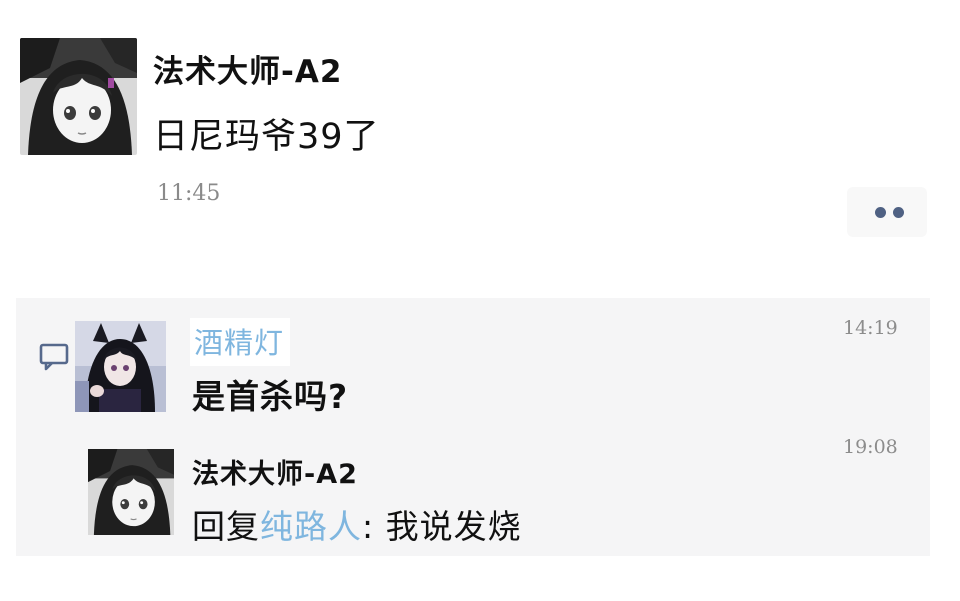  I want to click on reply-mention-link: 纯路人, so click(311, 526).